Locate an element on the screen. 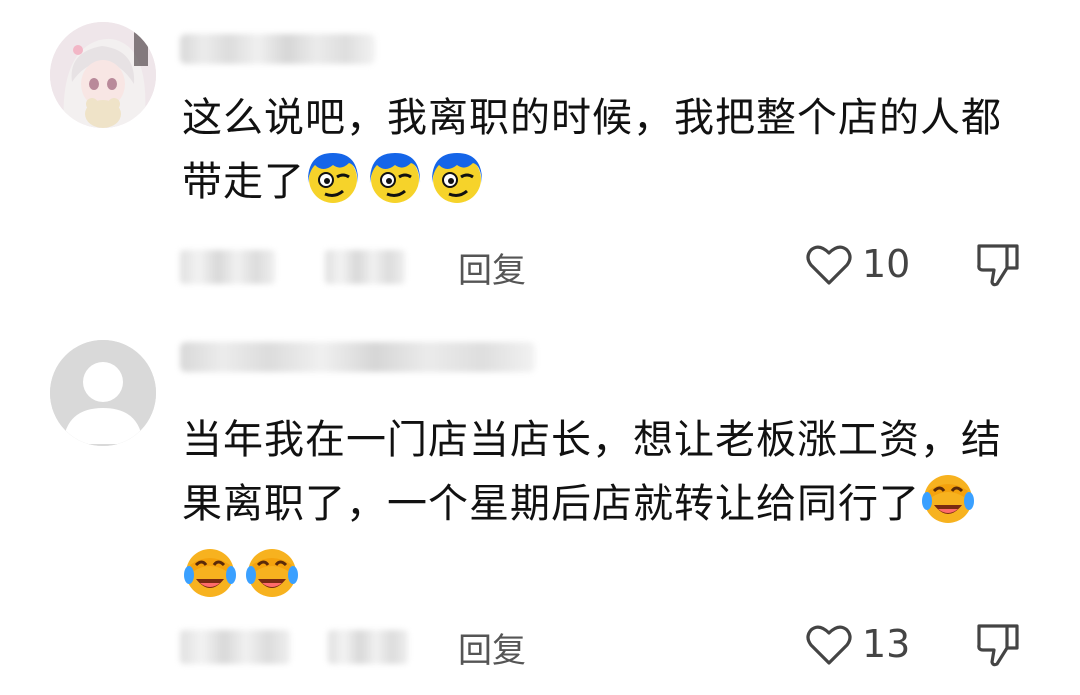 The image size is (1080, 695). comment-body: 当年我在一门店当店长，想让老板涨工资，结果离职了，一个星期后店就转让给同行了 is located at coordinates (592, 472).